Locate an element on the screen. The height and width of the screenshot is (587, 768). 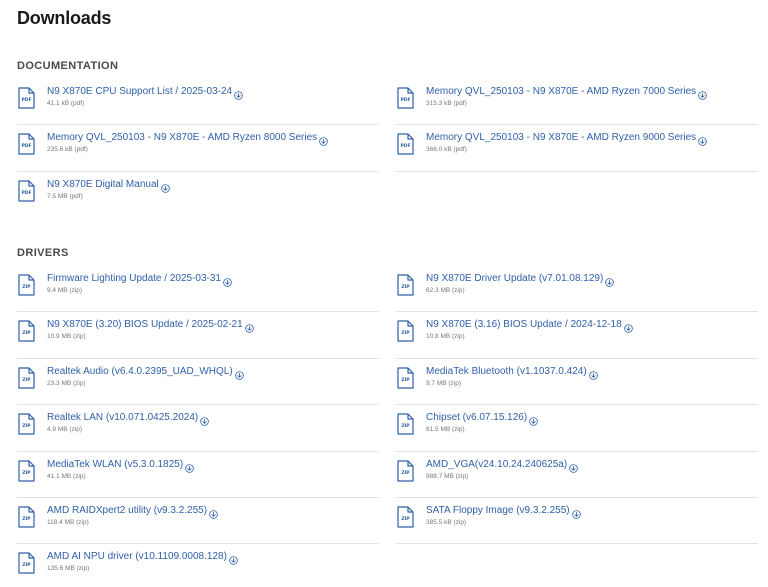
file-size: 41.1 MB (zip) is located at coordinates (66, 476).